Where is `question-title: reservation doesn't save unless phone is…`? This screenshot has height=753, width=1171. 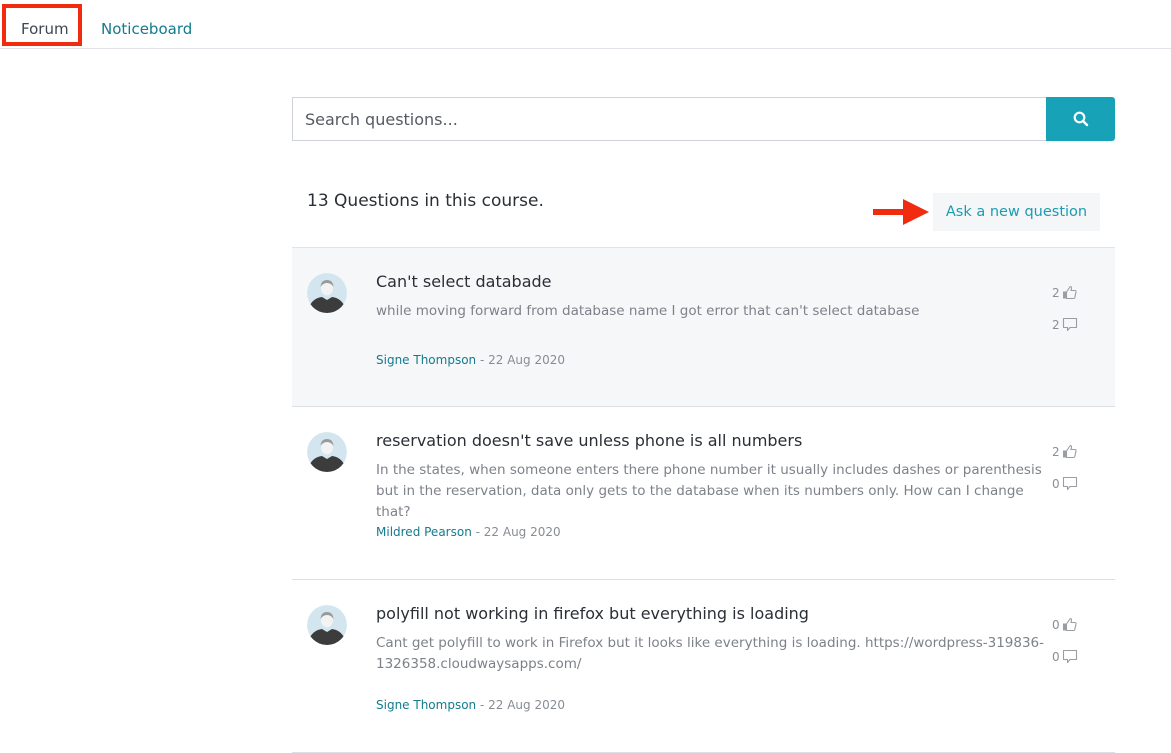 question-title: reservation doesn't save unless phone is… is located at coordinates (589, 440).